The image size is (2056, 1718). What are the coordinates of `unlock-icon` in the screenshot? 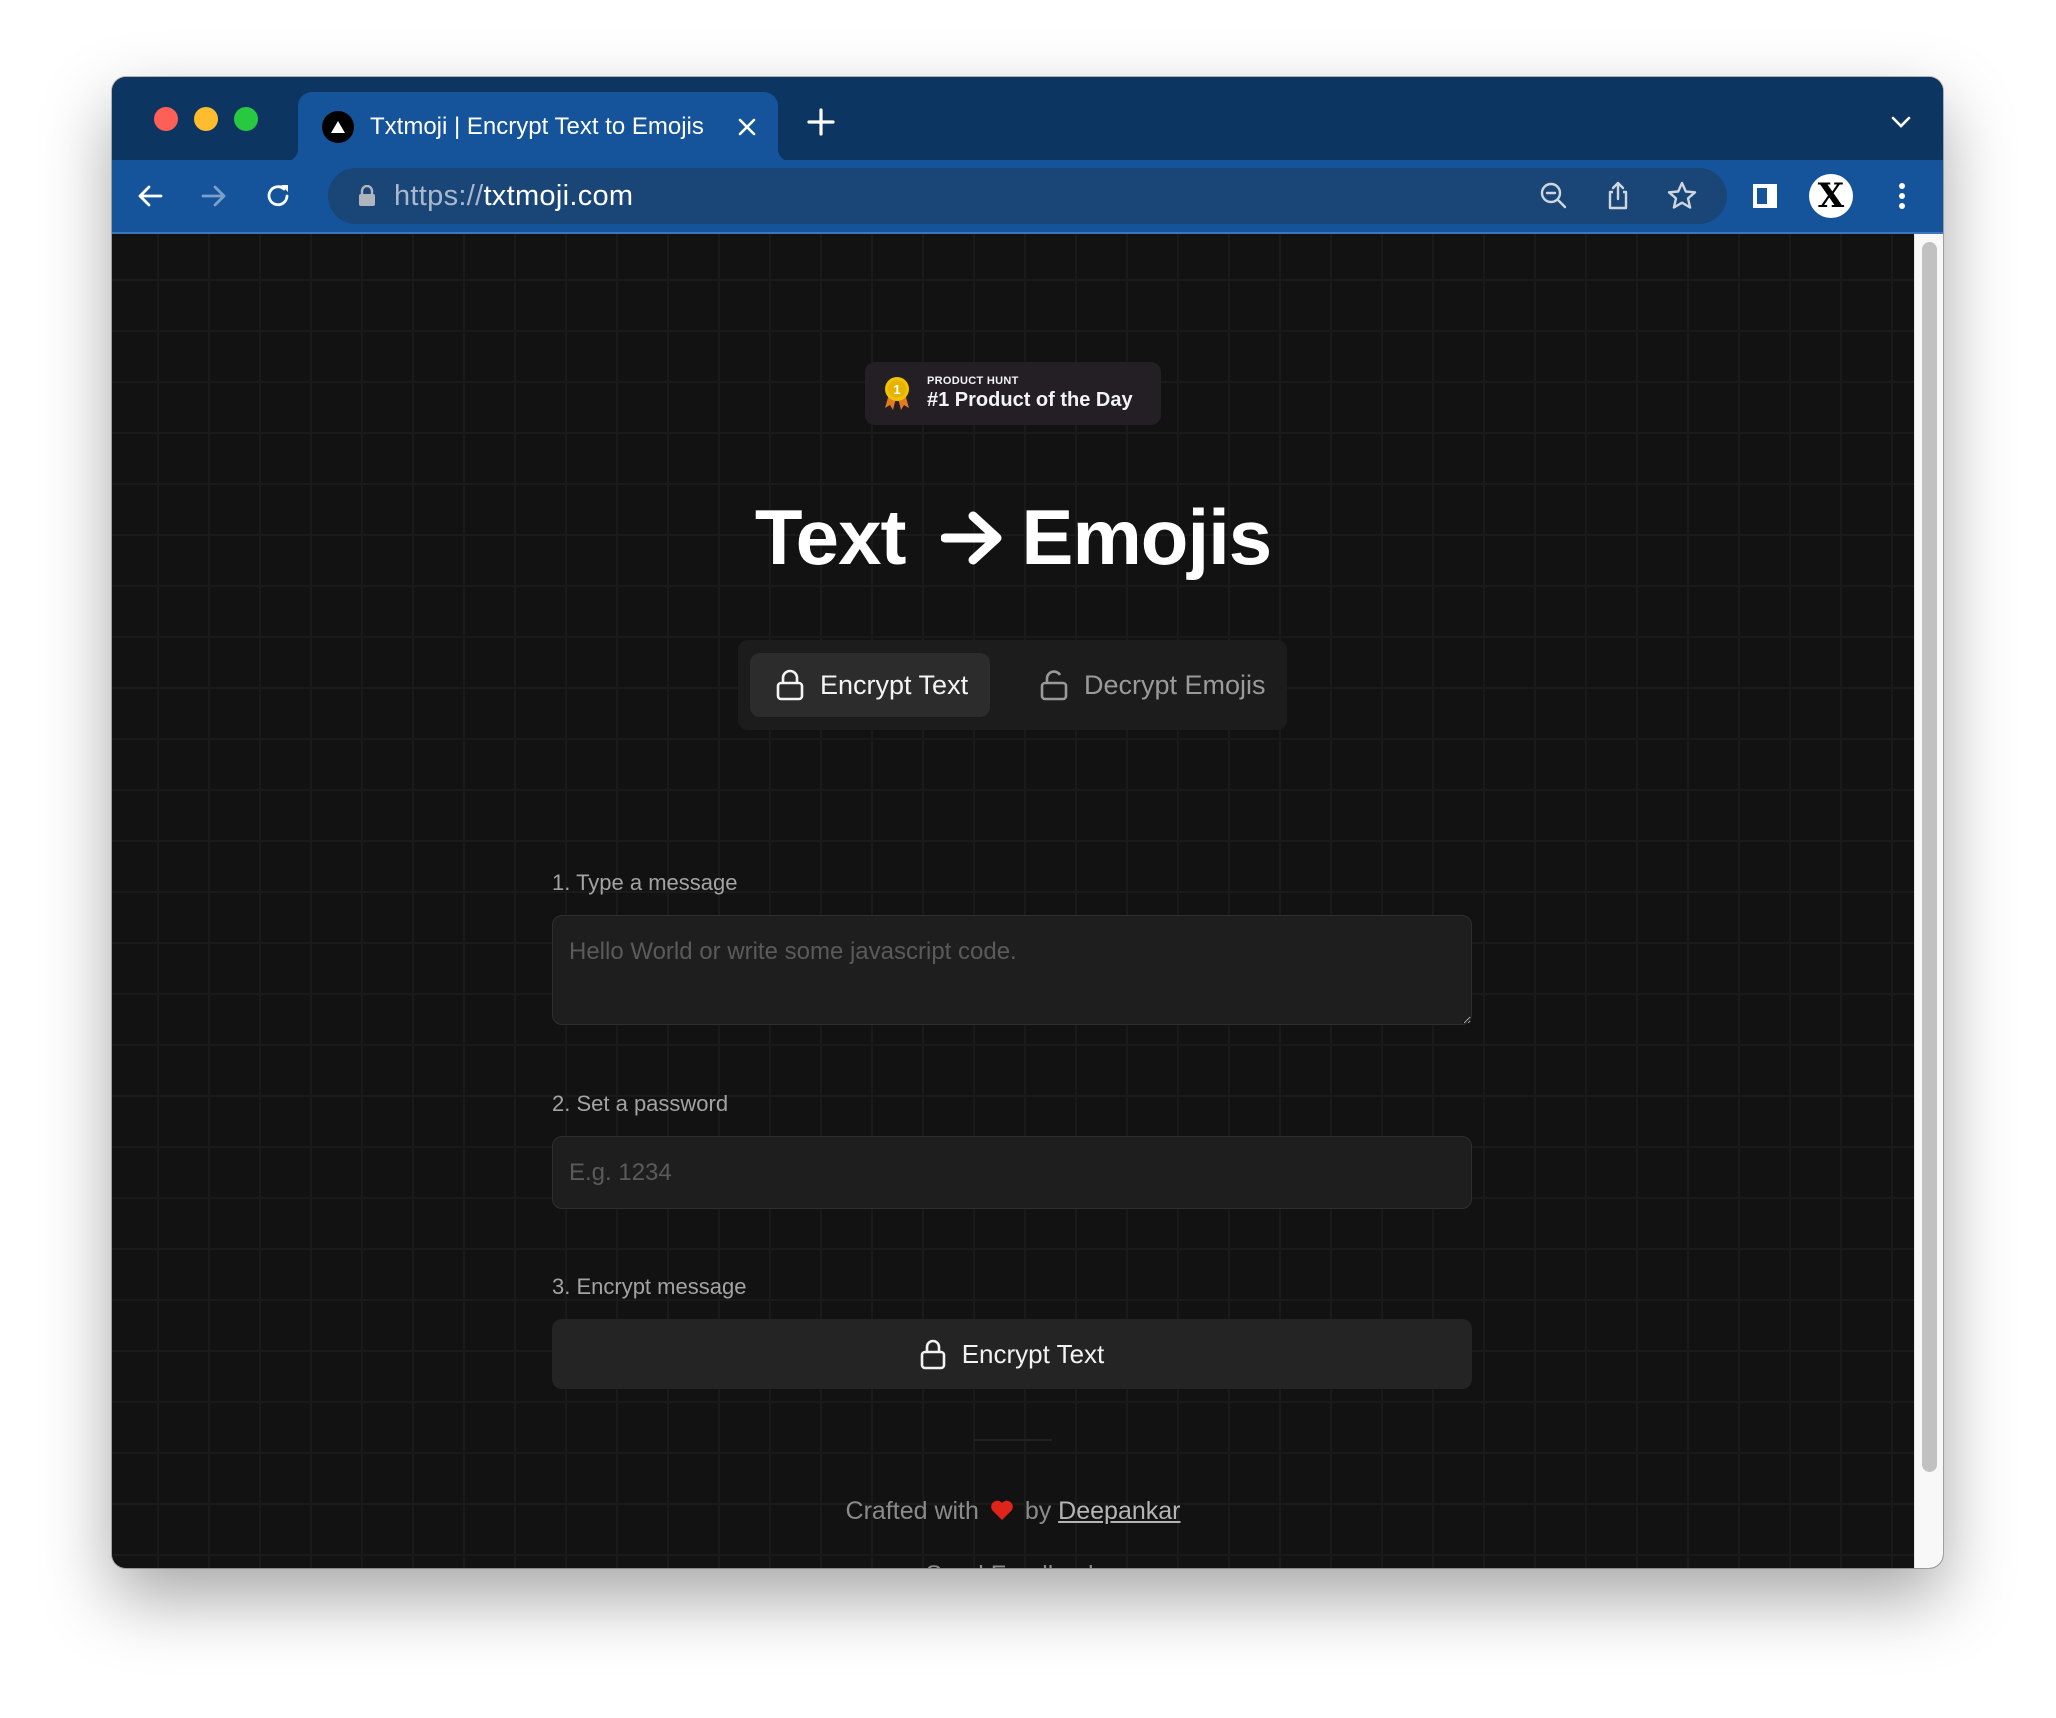 It's located at (1054, 685).